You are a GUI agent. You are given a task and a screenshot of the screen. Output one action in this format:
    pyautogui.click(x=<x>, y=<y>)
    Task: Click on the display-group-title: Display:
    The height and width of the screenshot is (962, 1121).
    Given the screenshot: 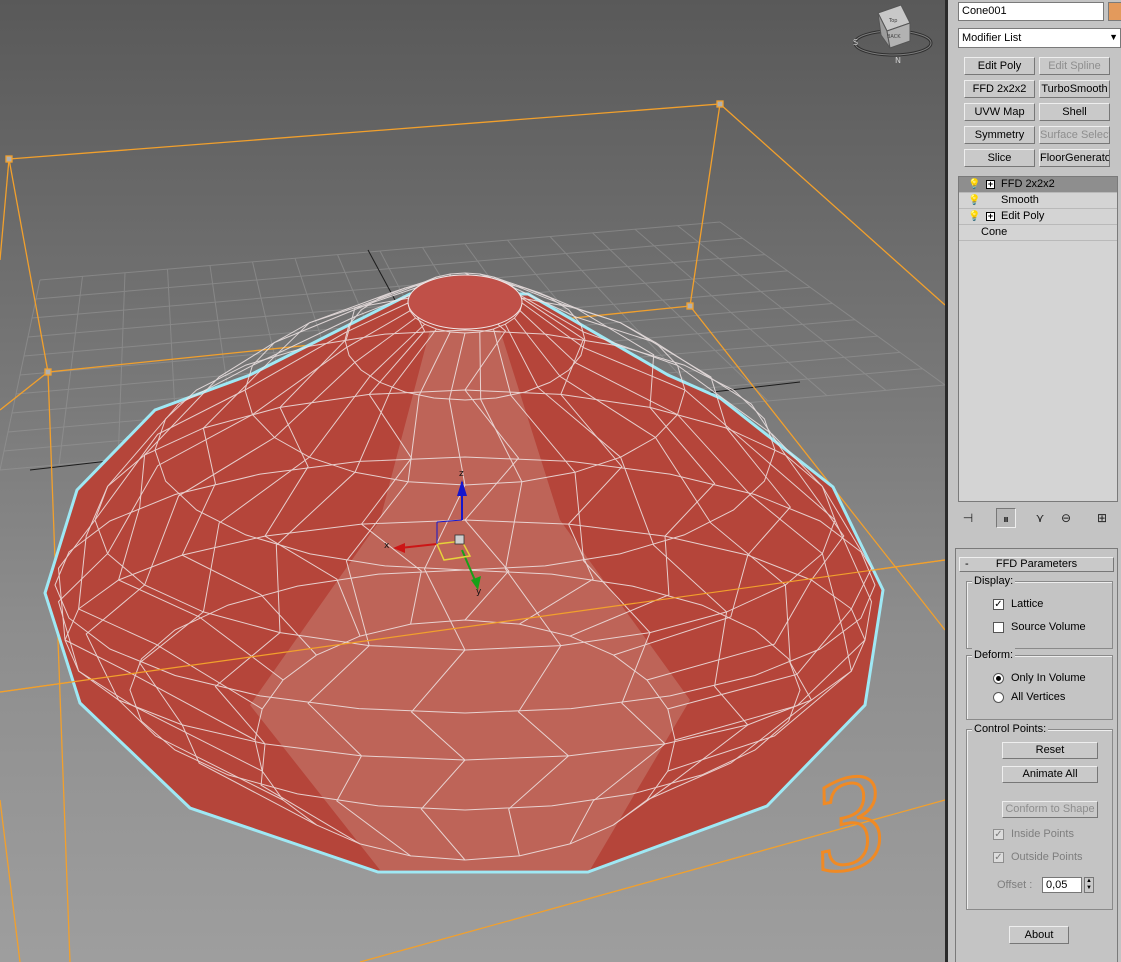 What is the action you would take?
    pyautogui.click(x=994, y=581)
    